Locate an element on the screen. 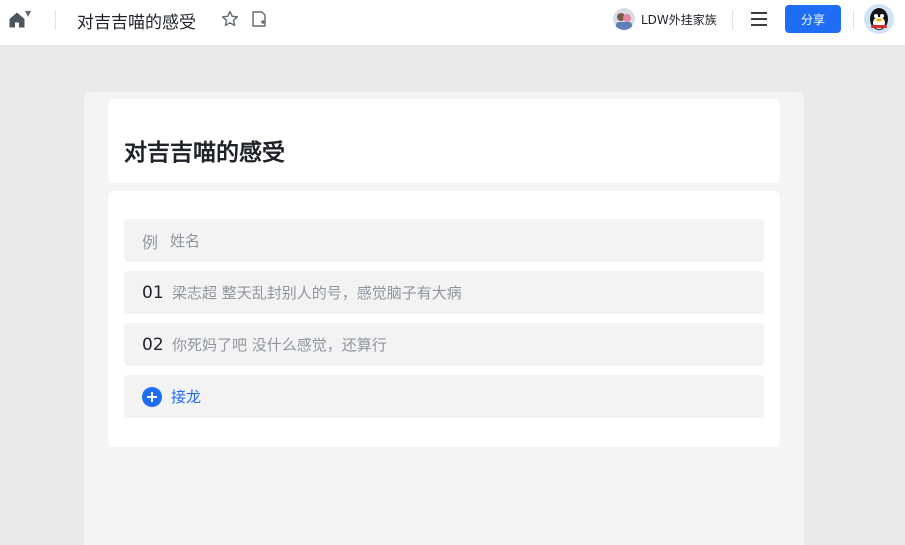 Image resolution: width=905 pixels, height=545 pixels. share-button: 分享 is located at coordinates (813, 19).